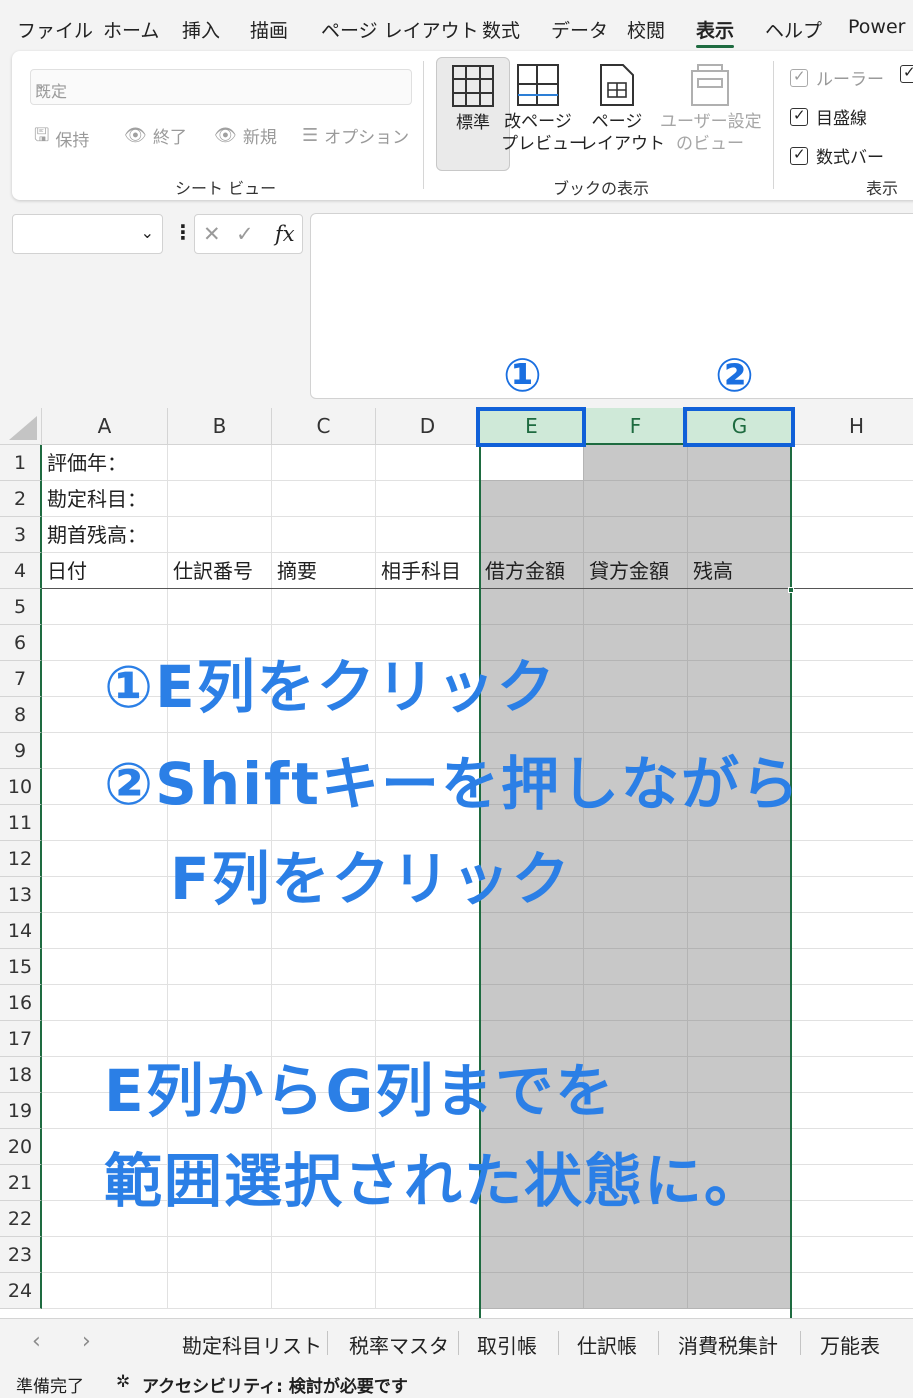 The image size is (913, 1398). Describe the element at coordinates (607, 1344) in the screenshot. I see `sheet-tab-journal: 仕訳帳` at that location.